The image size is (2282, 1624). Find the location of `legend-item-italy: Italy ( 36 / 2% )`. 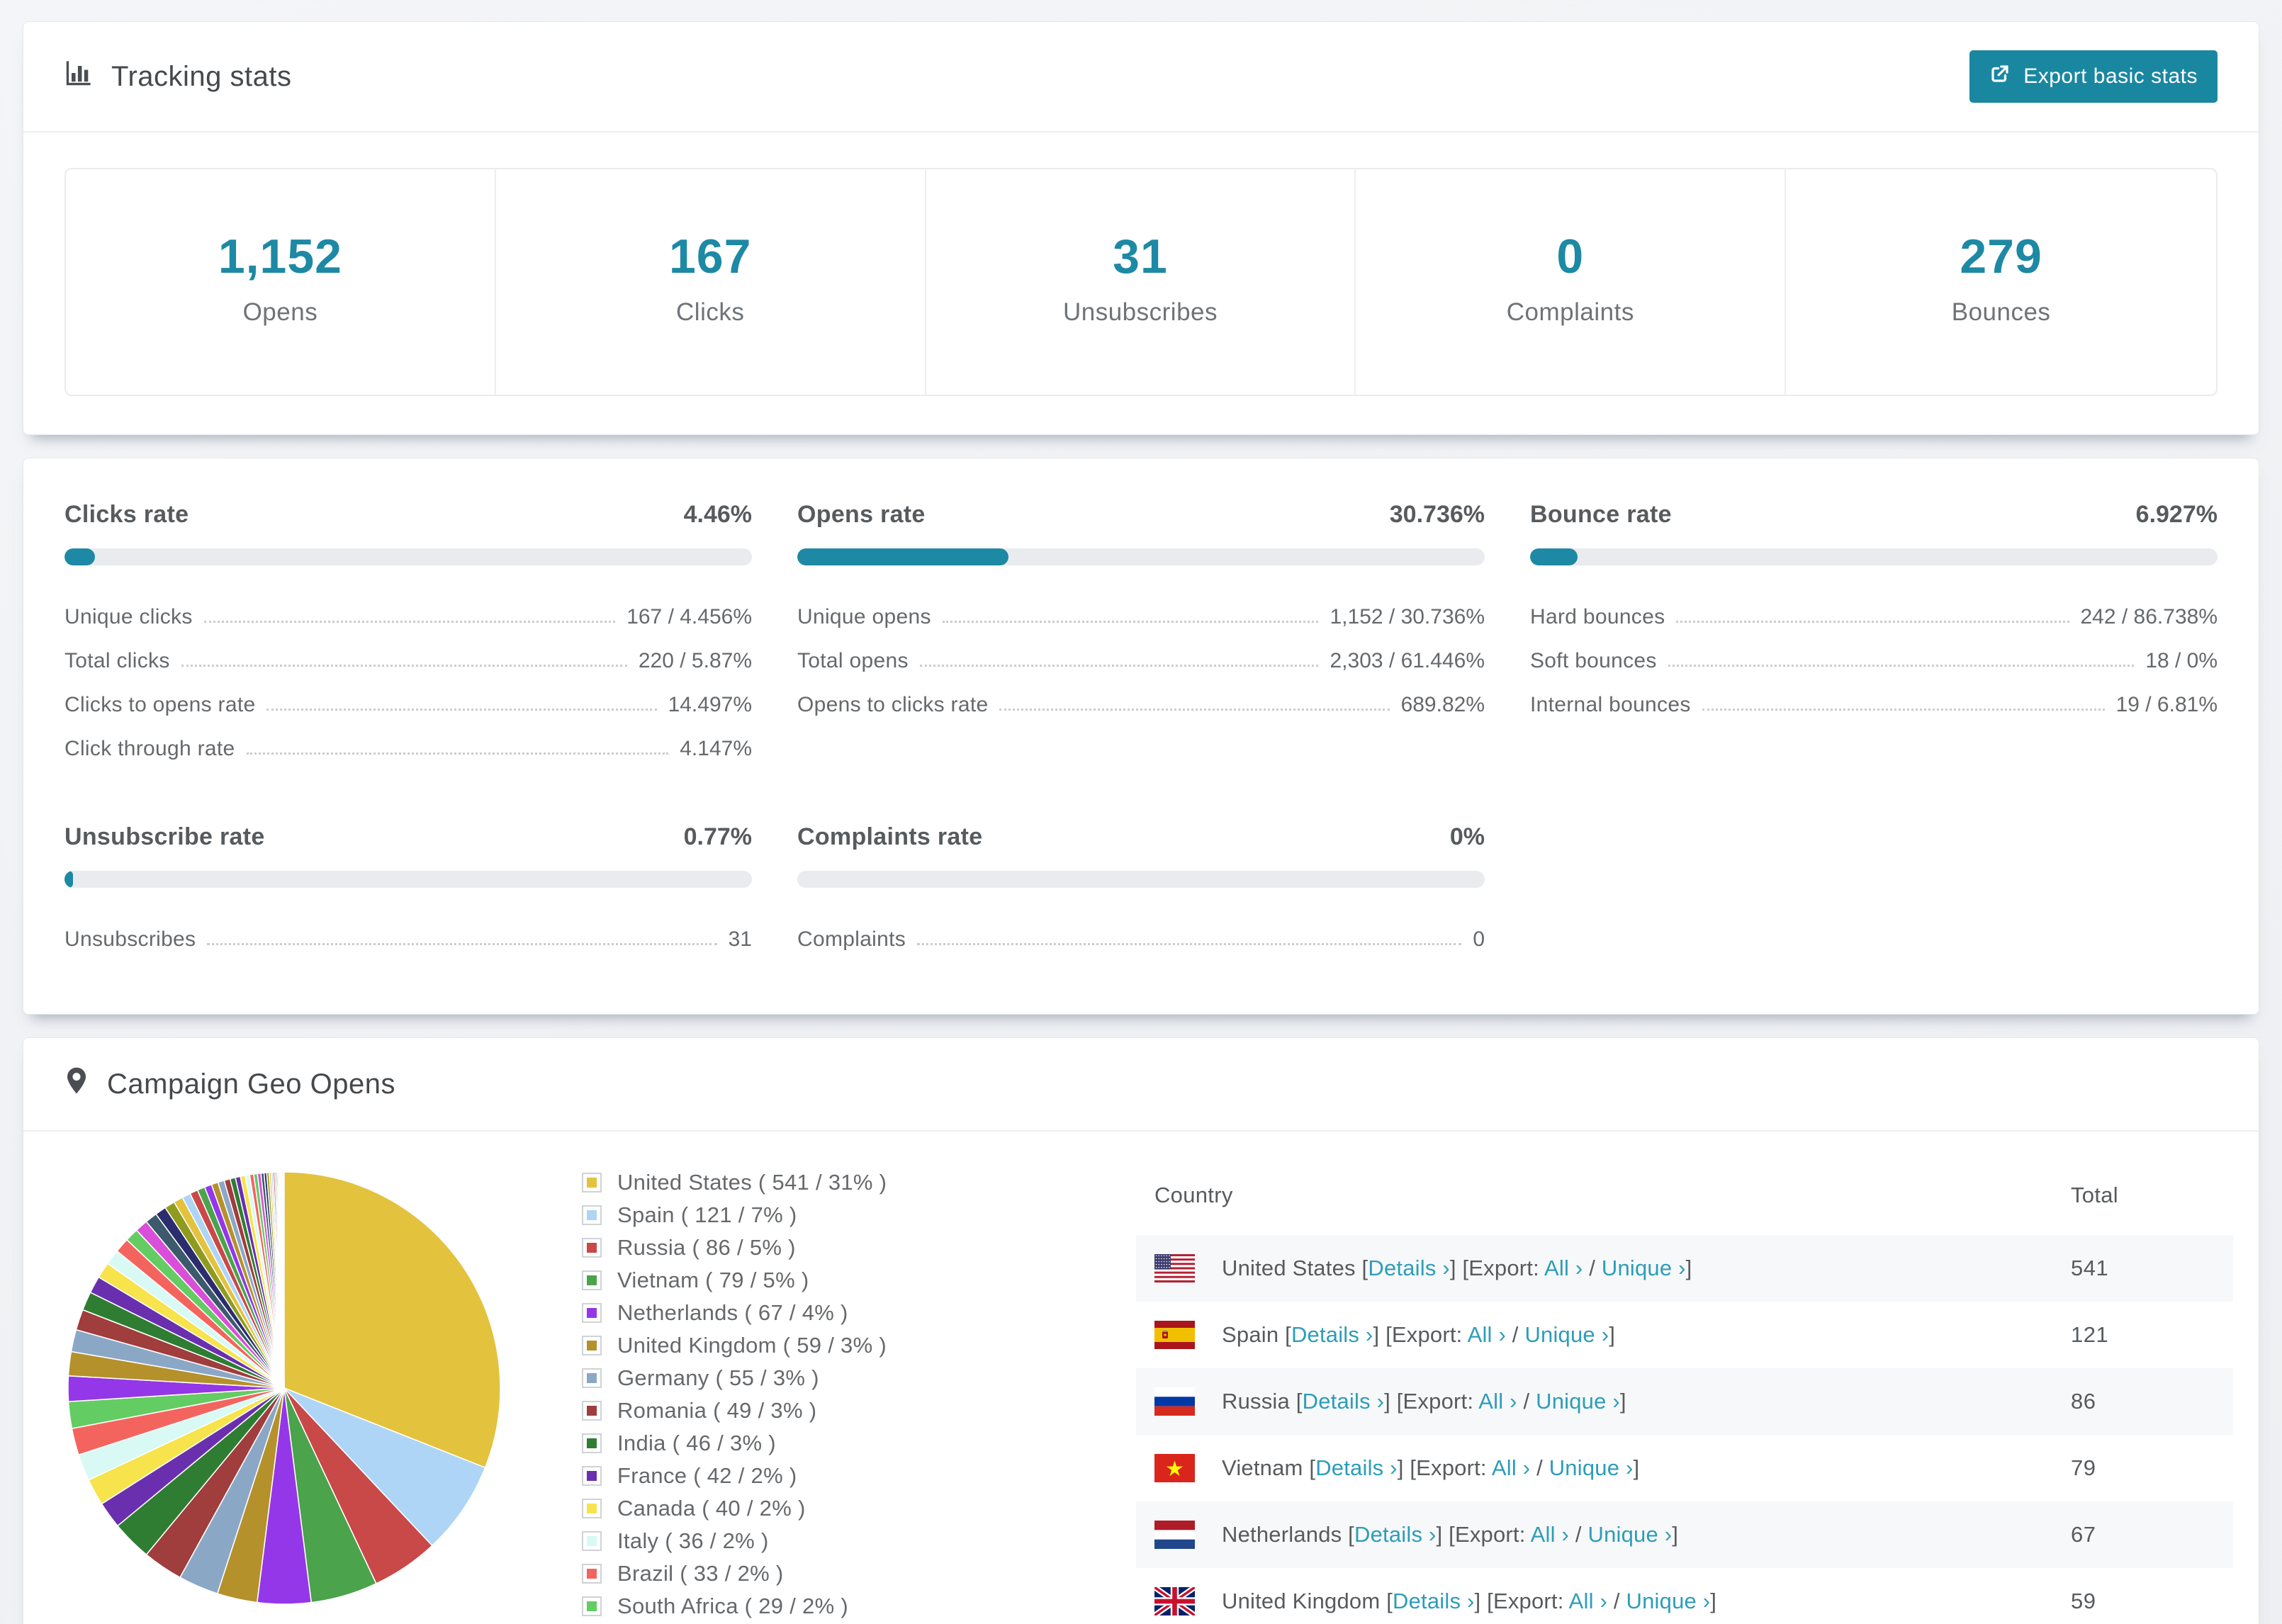

legend-item-italy: Italy ( 36 / 2% ) is located at coordinates (734, 1541).